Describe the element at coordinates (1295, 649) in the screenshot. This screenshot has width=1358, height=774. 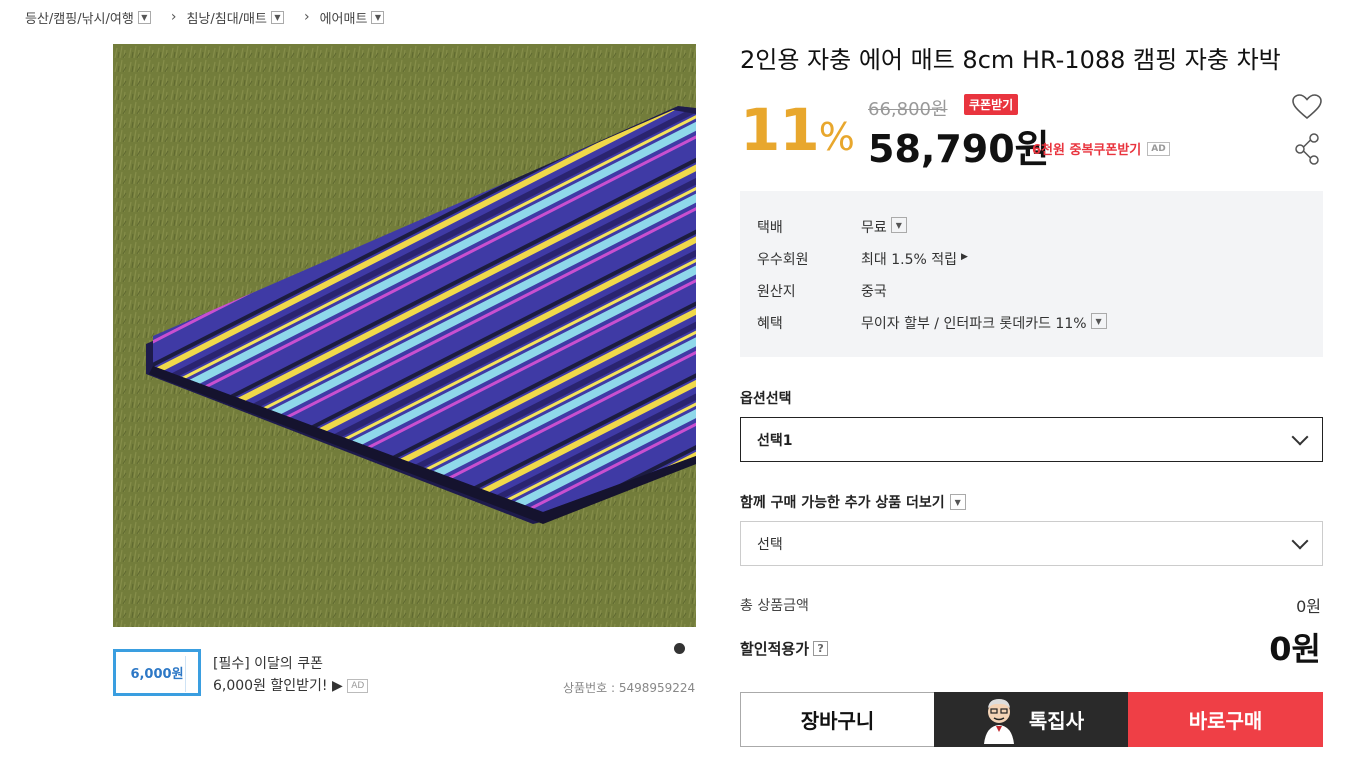
I see `discount-price-value: 0원` at that location.